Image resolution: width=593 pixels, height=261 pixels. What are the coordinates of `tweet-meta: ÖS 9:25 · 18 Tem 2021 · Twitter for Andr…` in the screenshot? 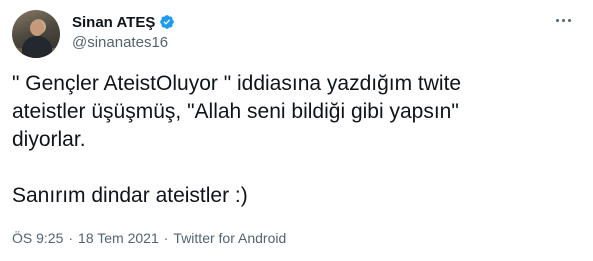 It's located at (149, 238).